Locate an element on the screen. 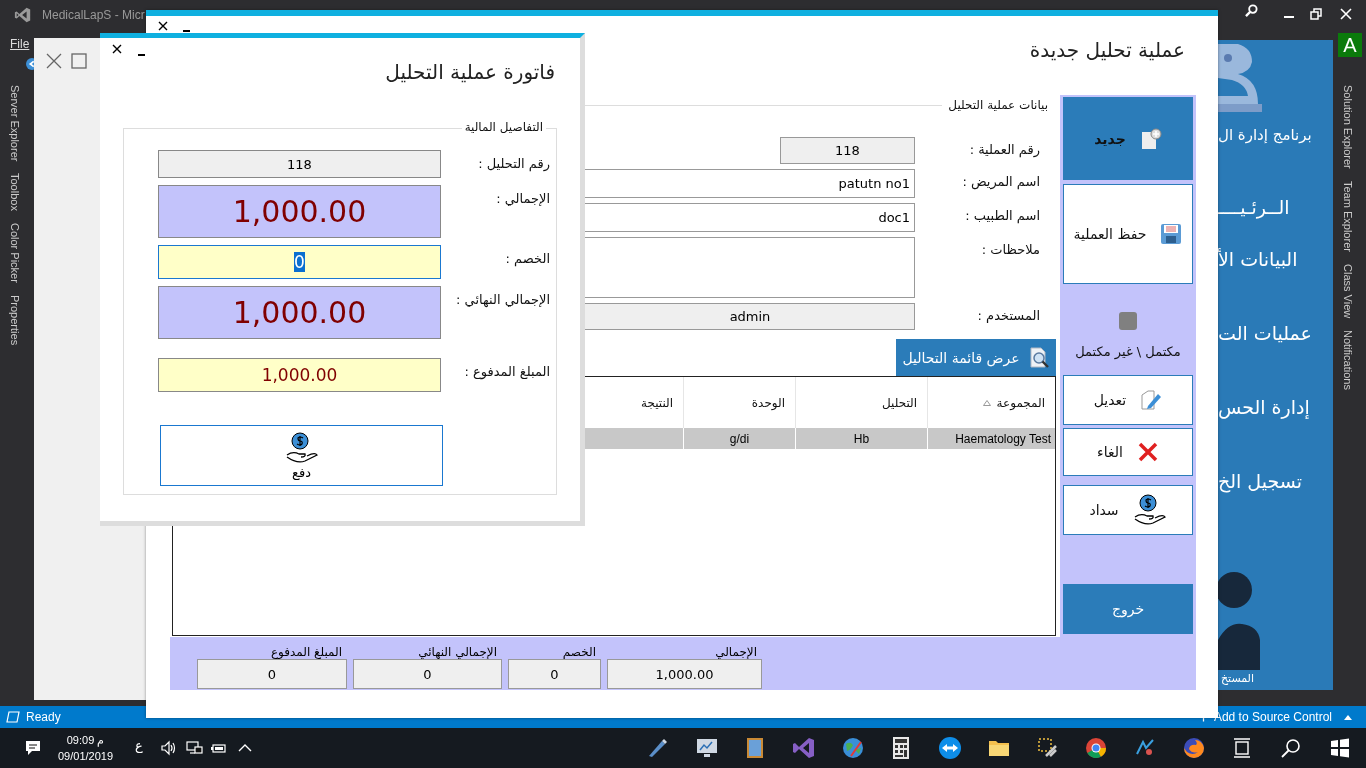 Image resolution: width=1366 pixels, height=768 pixels. total-label: الخصم is located at coordinates (579, 652).